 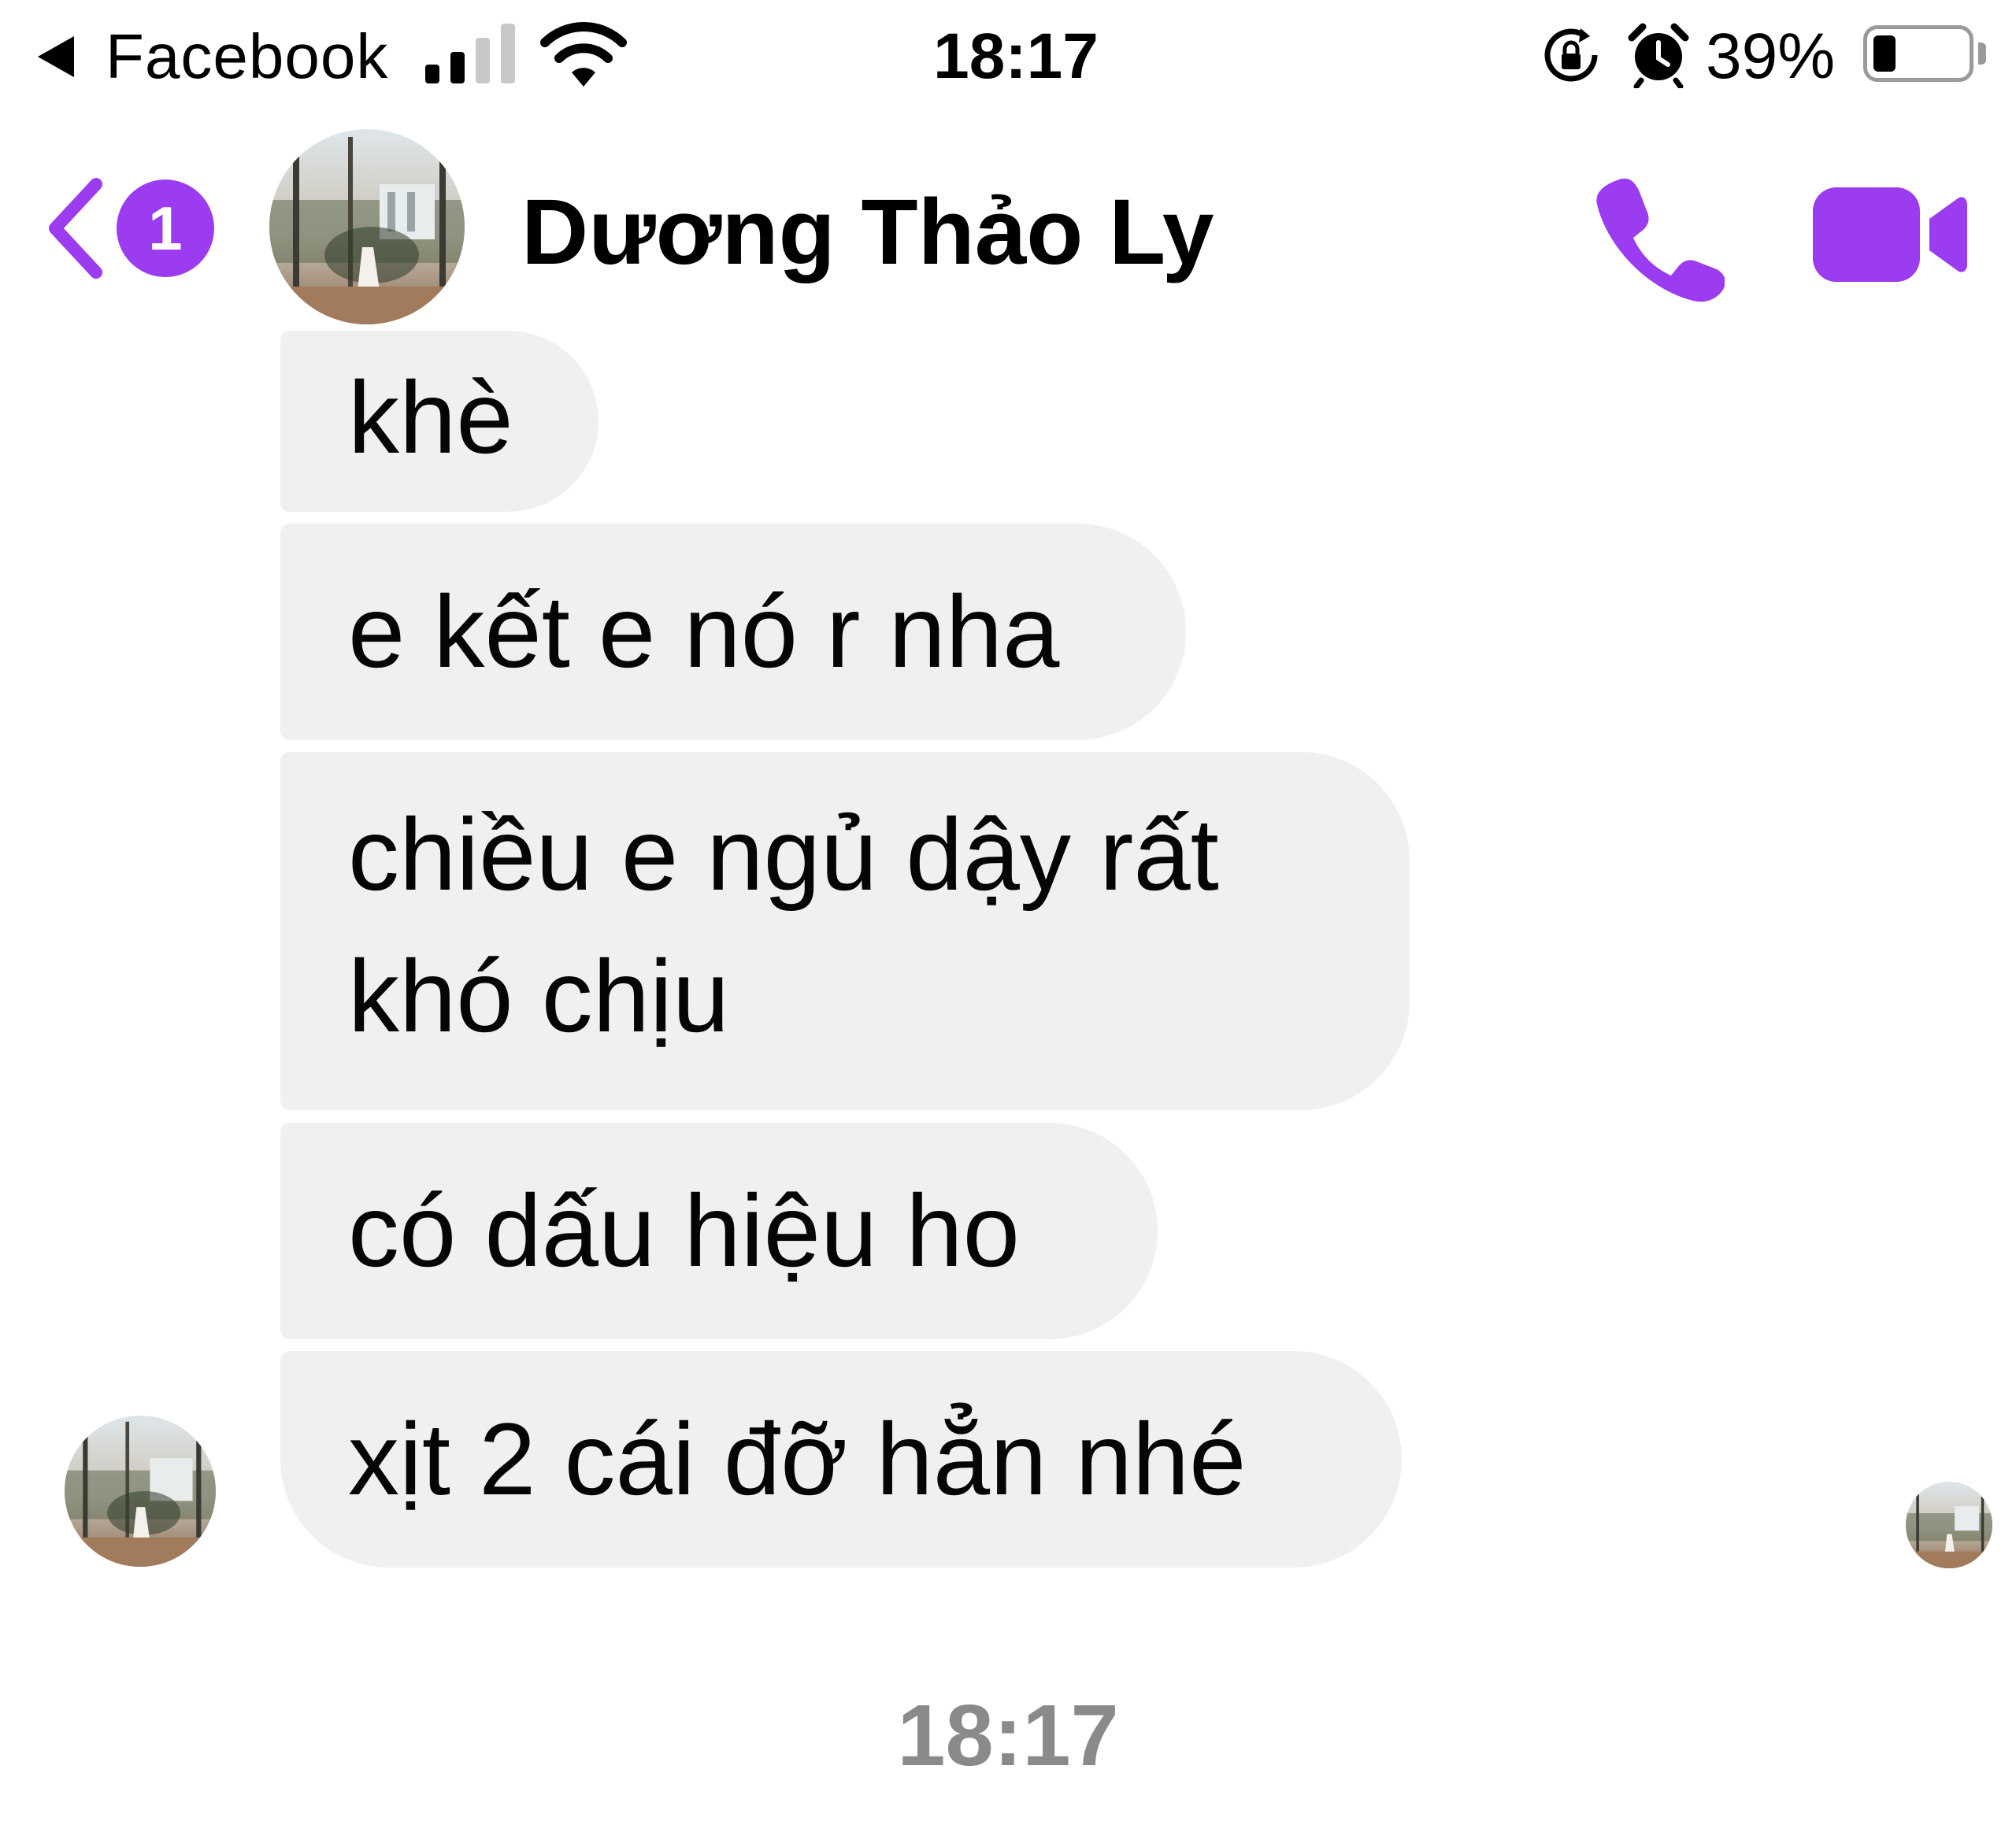 I want to click on battery-percentage: 39%, so click(x=1771, y=56).